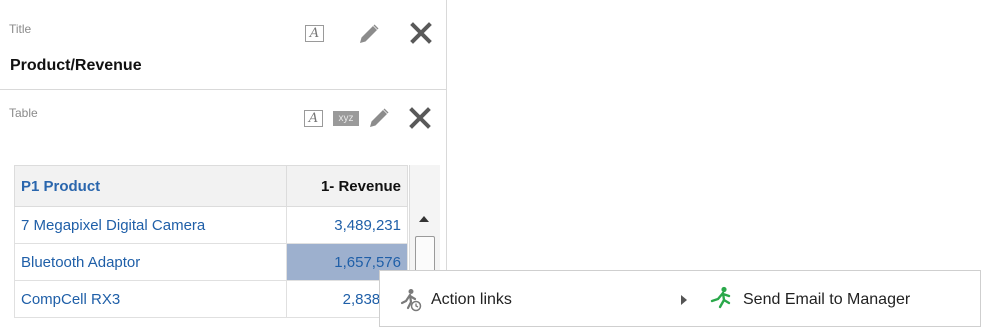 This screenshot has width=981, height=327. I want to click on view-type-label: Table, so click(23, 113).